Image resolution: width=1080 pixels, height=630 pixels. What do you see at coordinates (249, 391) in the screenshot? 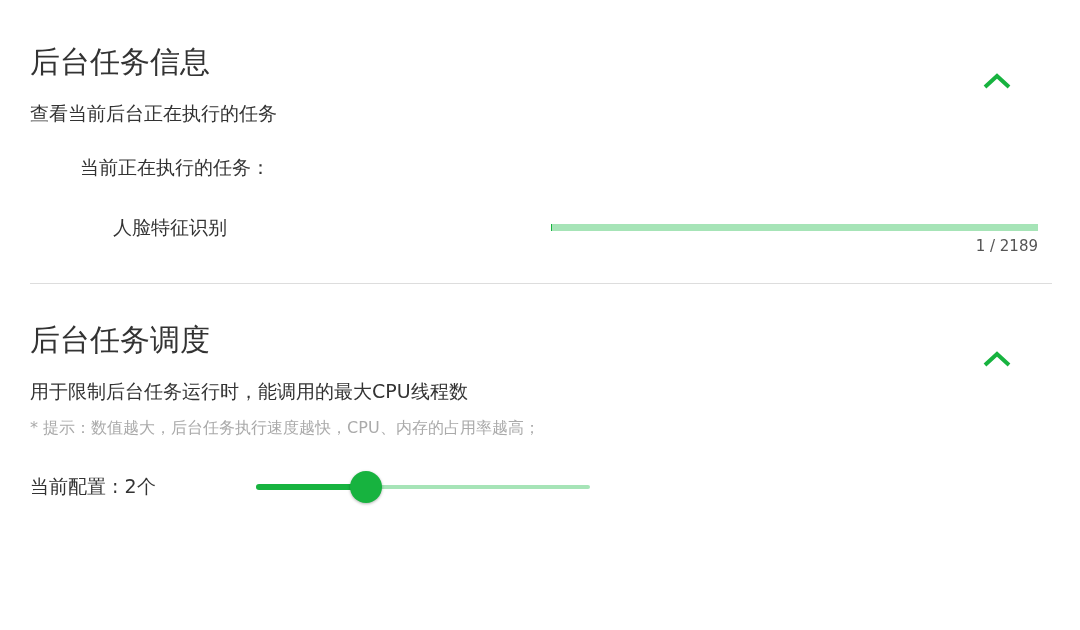
I see `section-description: 用于限制后台任务运行时，能调用的最大CPU线程数` at bounding box center [249, 391].